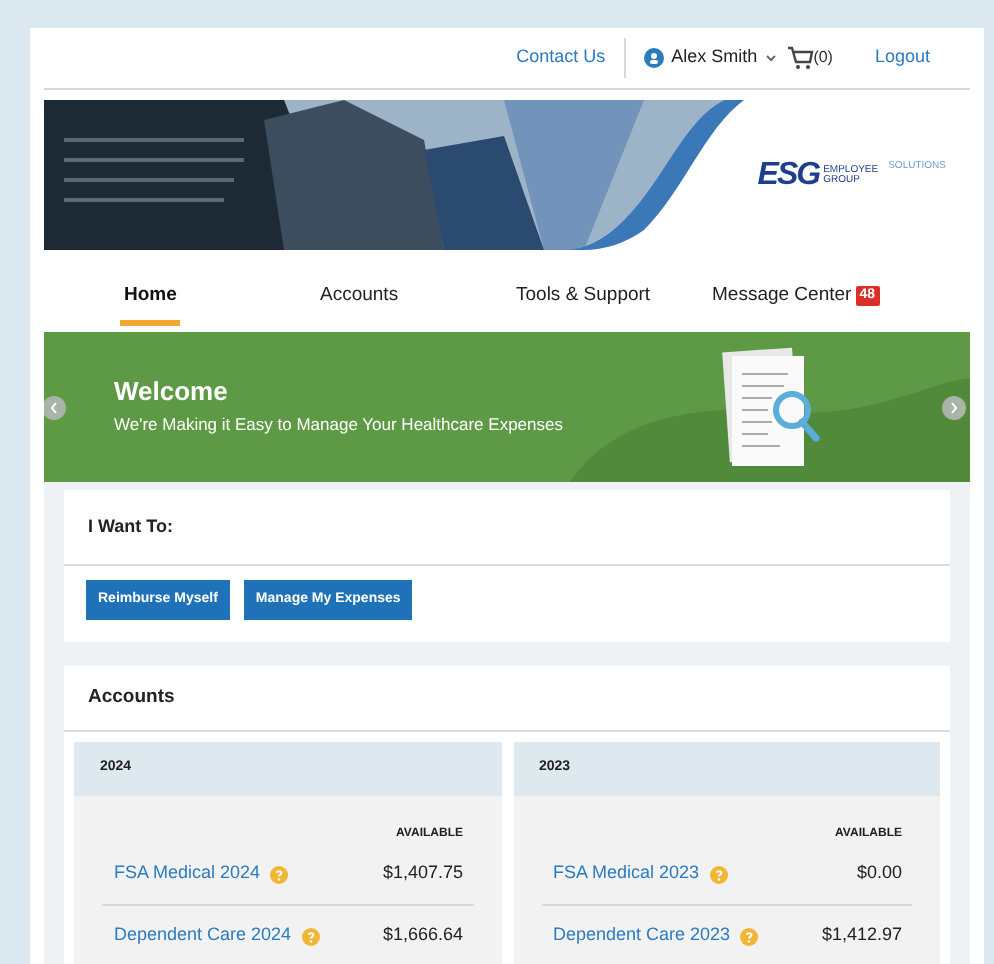 The width and height of the screenshot is (994, 964). I want to click on welcome-subtitle: We're Making it Easy to Manage Your Healthcare Expenses, so click(338, 425).